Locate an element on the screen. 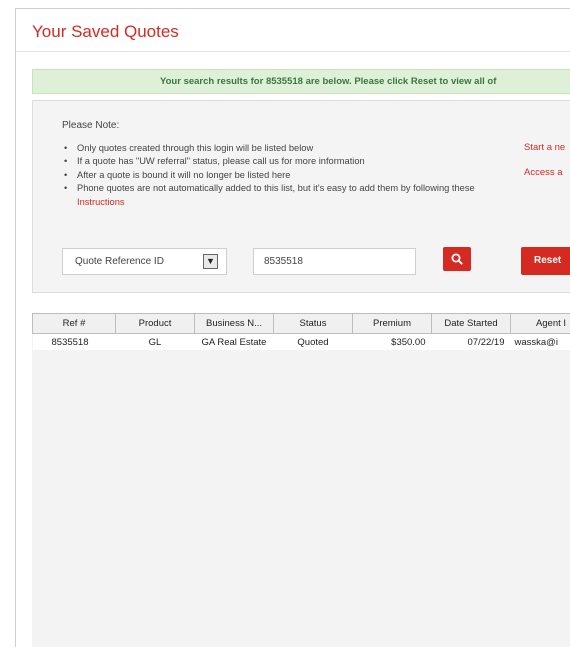  search-input is located at coordinates (334, 261).